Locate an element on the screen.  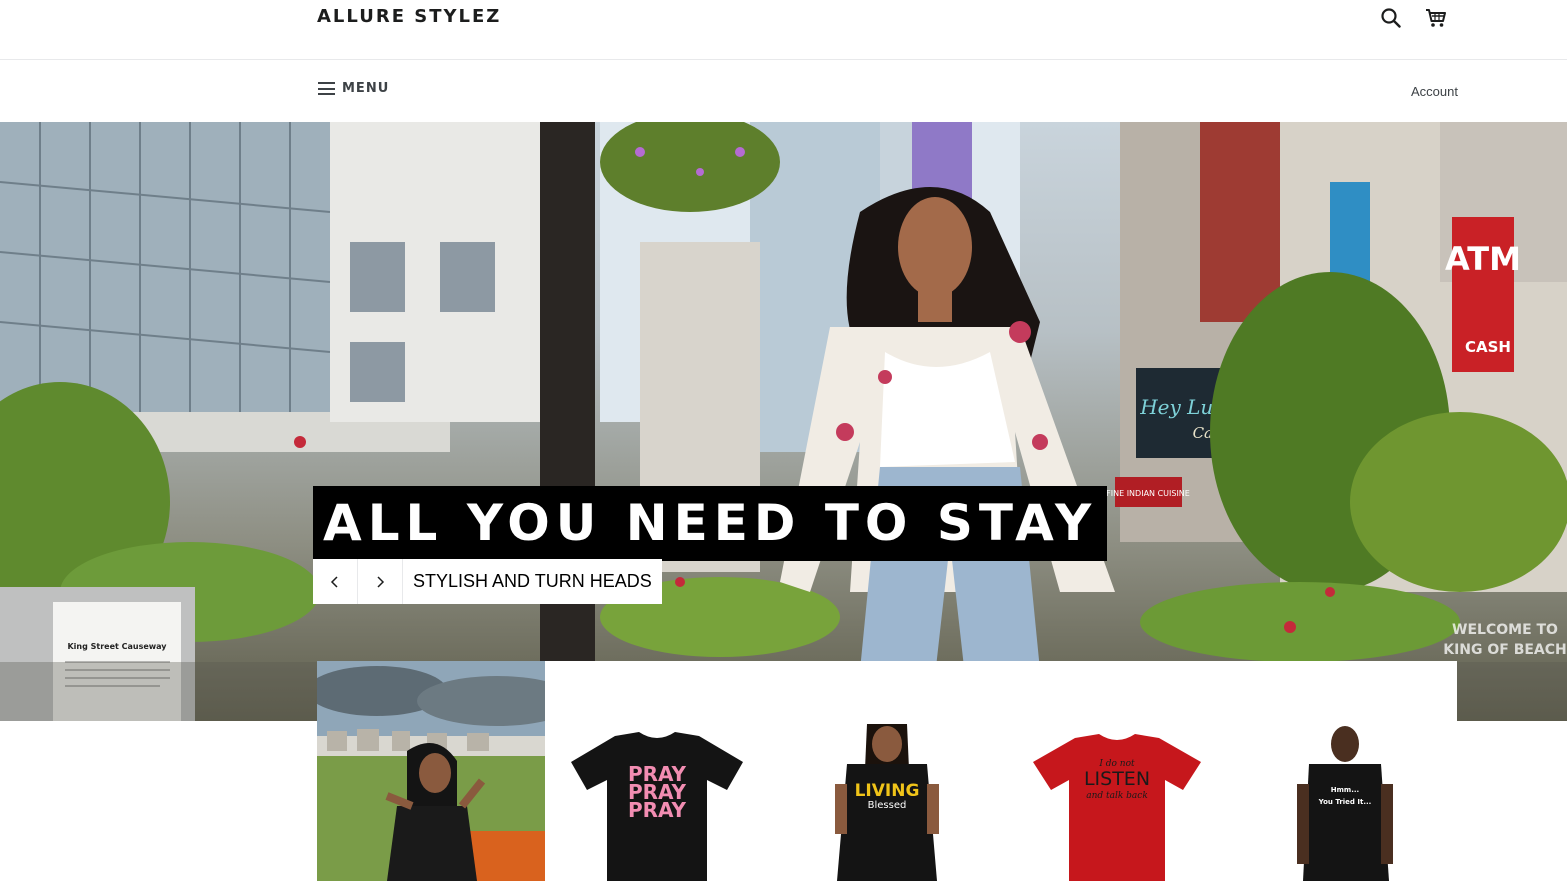
svg-text: PRAY is located at coordinates (657, 810).